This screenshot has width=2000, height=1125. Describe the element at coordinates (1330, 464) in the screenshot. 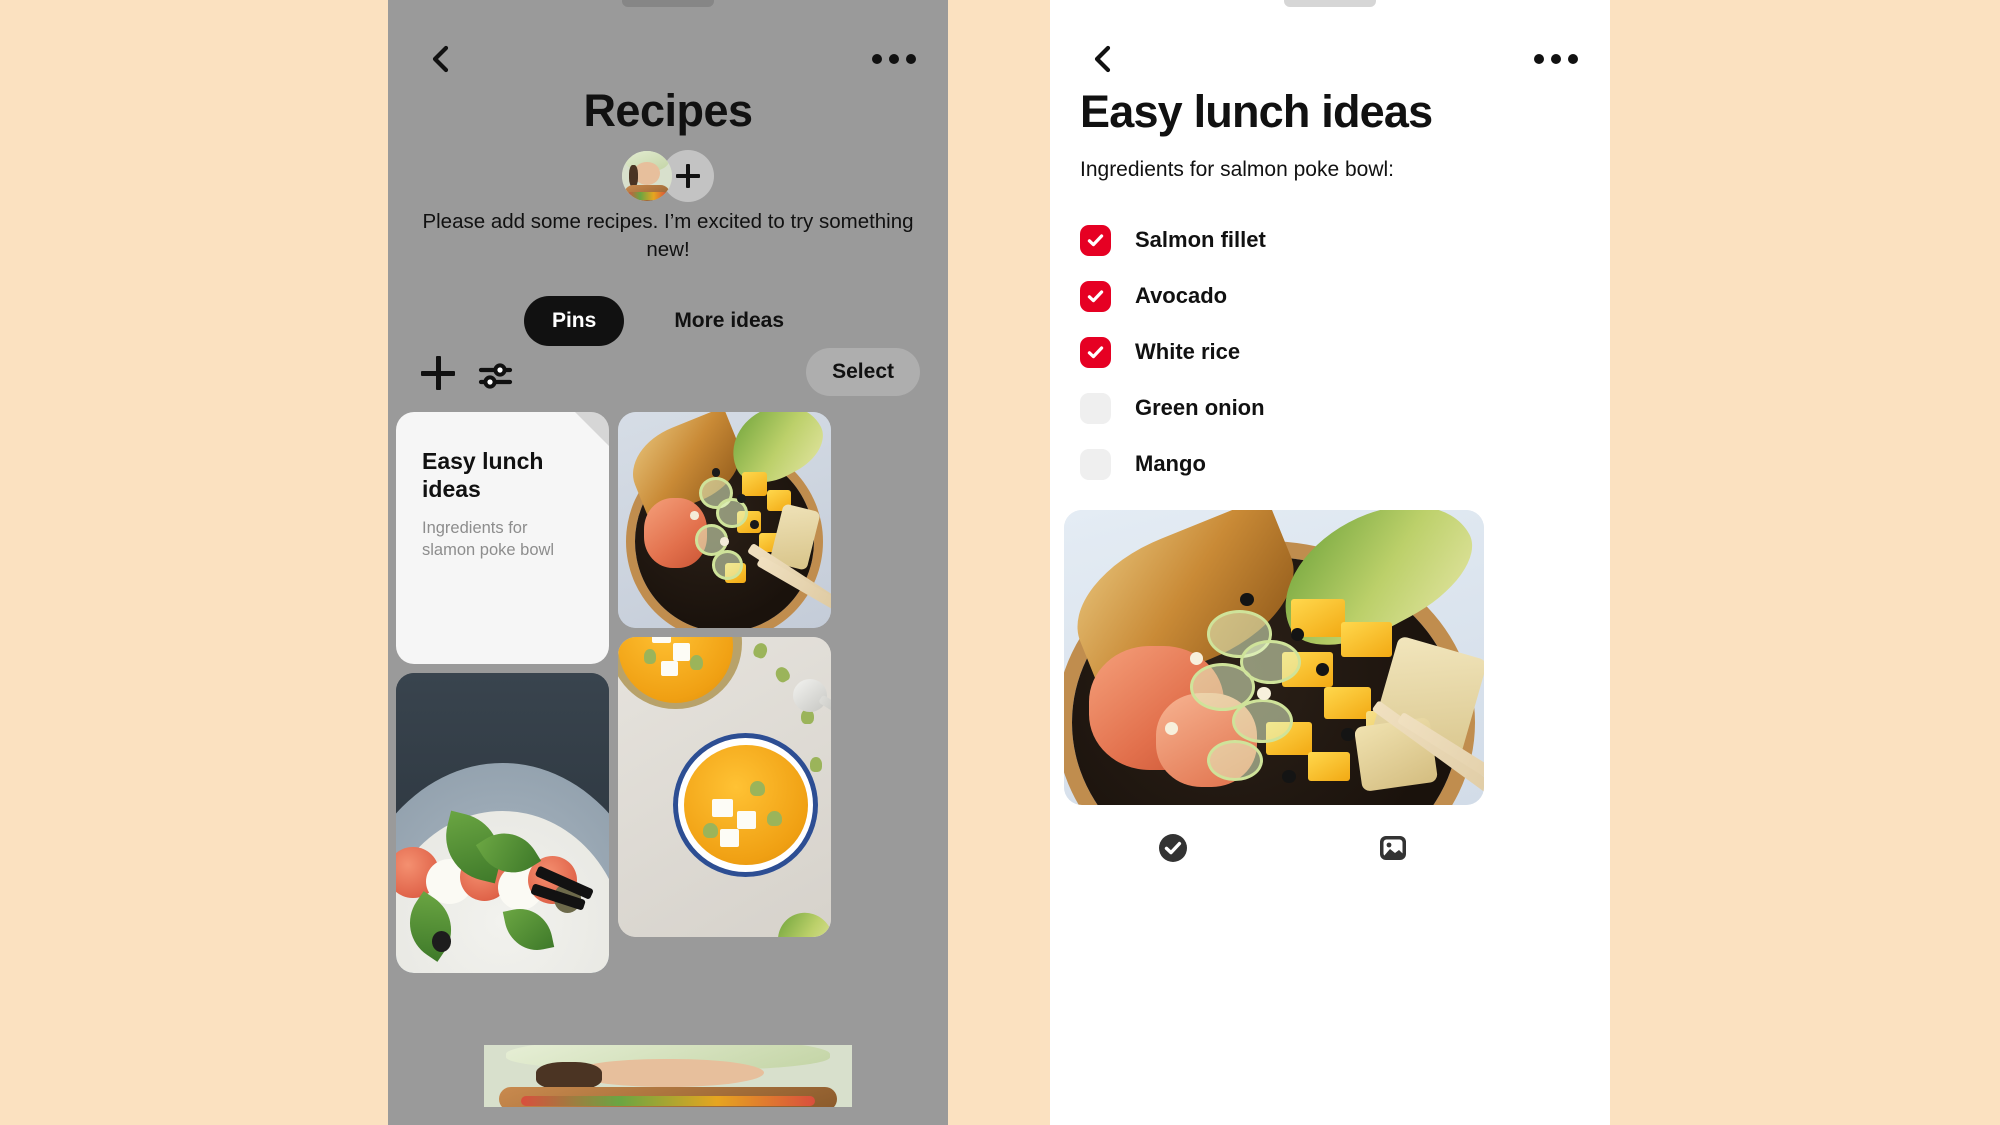

I see `checklist-item-mango: Mango` at that location.